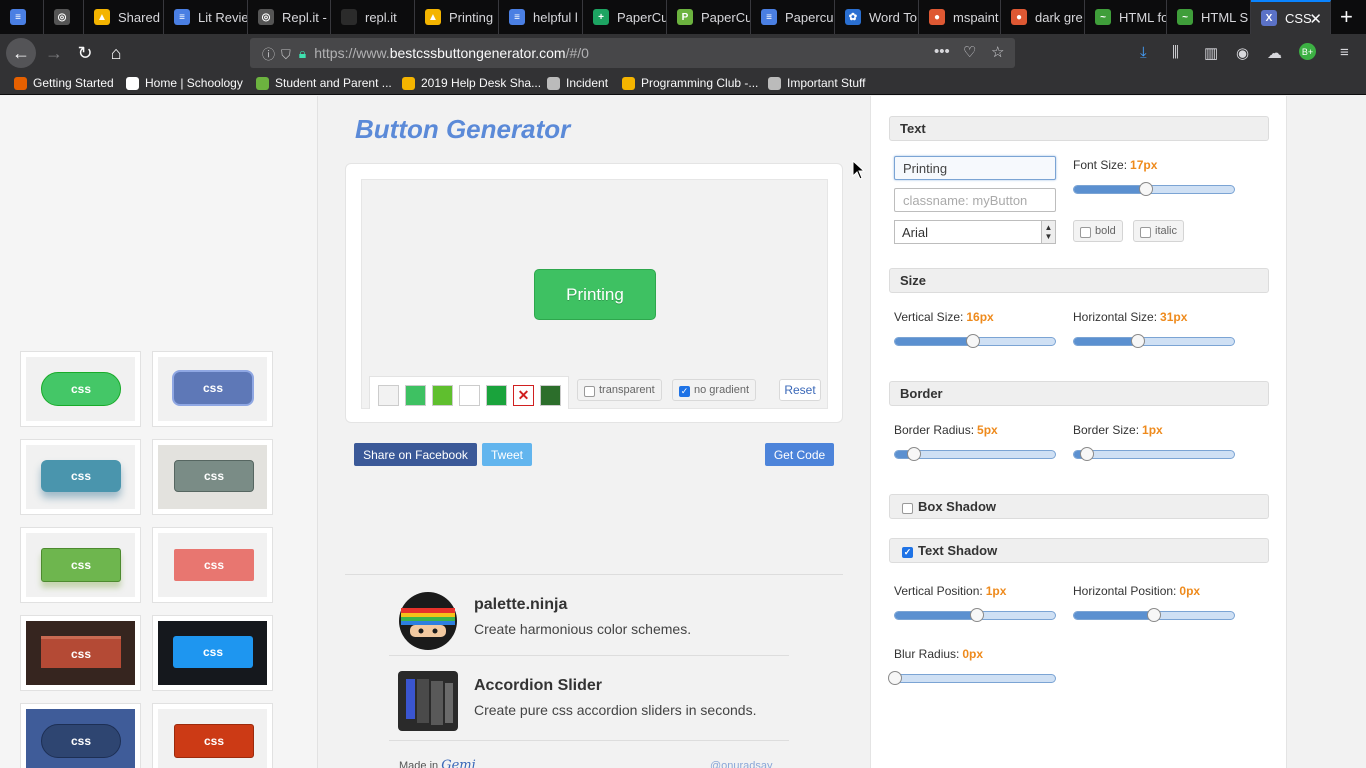 This screenshot has width=1366, height=768. Describe the element at coordinates (942, 51) in the screenshot. I see `page-actions-icon: •••` at that location.